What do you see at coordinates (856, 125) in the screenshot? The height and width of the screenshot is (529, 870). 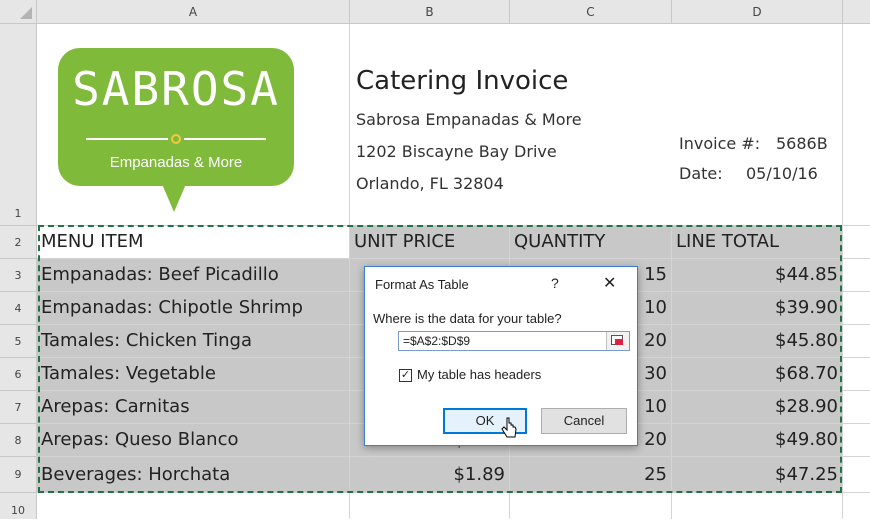 I see `cell-e1` at bounding box center [856, 125].